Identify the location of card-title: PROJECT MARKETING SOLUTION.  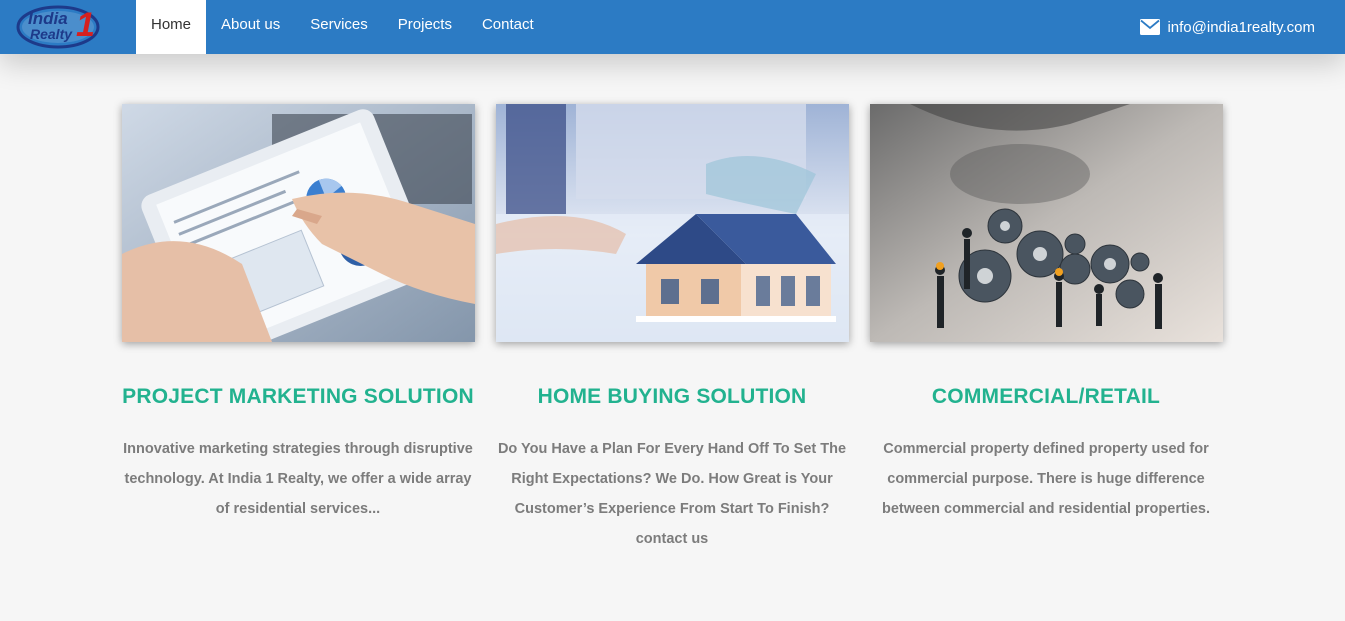
(298, 396).